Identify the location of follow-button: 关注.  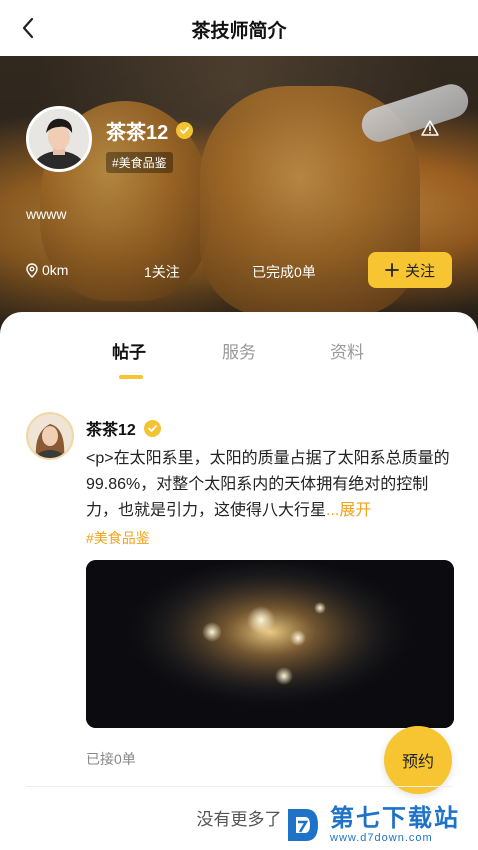
(410, 270).